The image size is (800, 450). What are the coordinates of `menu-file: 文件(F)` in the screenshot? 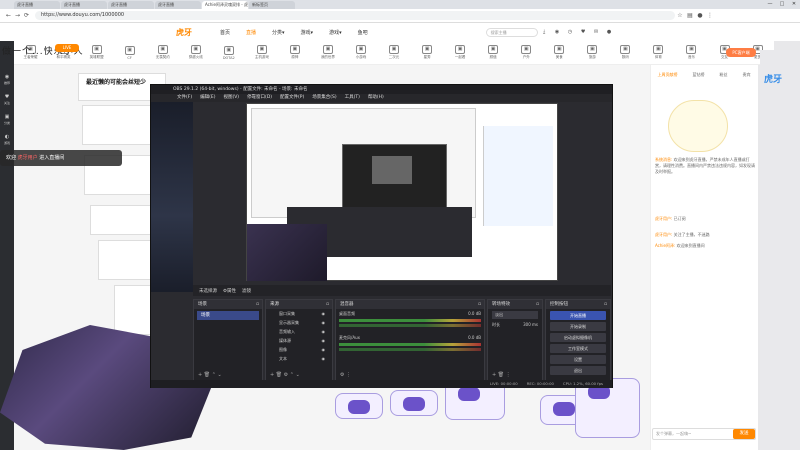 It's located at (184, 98).